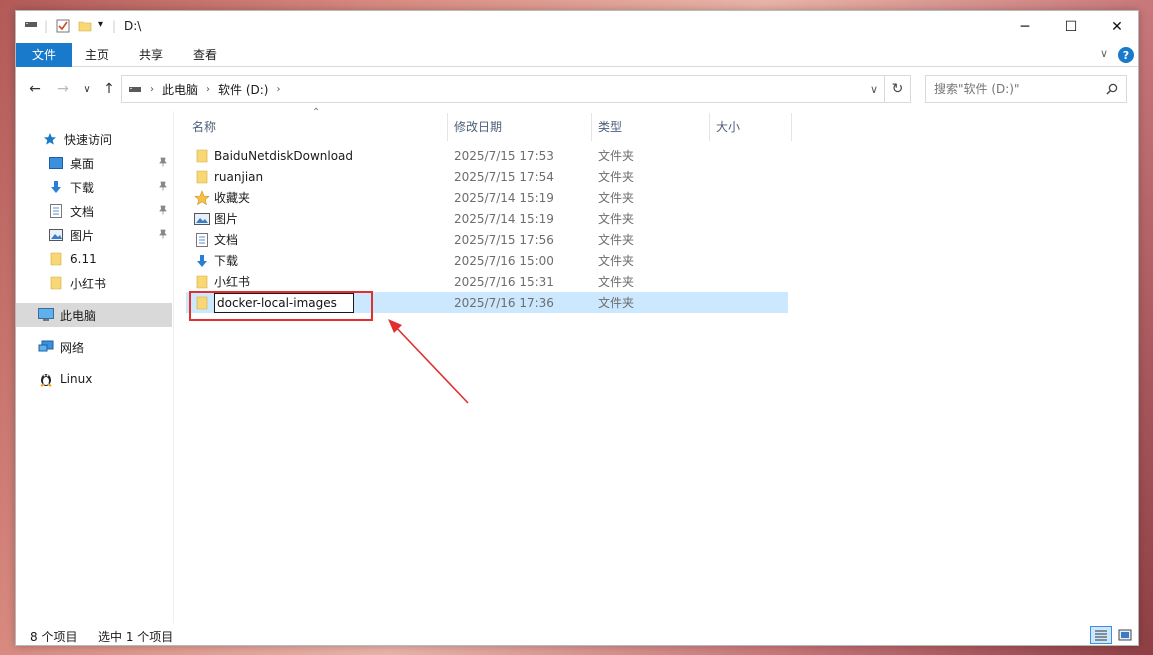  I want to click on sidebar-item-quick-access: 快速访问, so click(94, 139).